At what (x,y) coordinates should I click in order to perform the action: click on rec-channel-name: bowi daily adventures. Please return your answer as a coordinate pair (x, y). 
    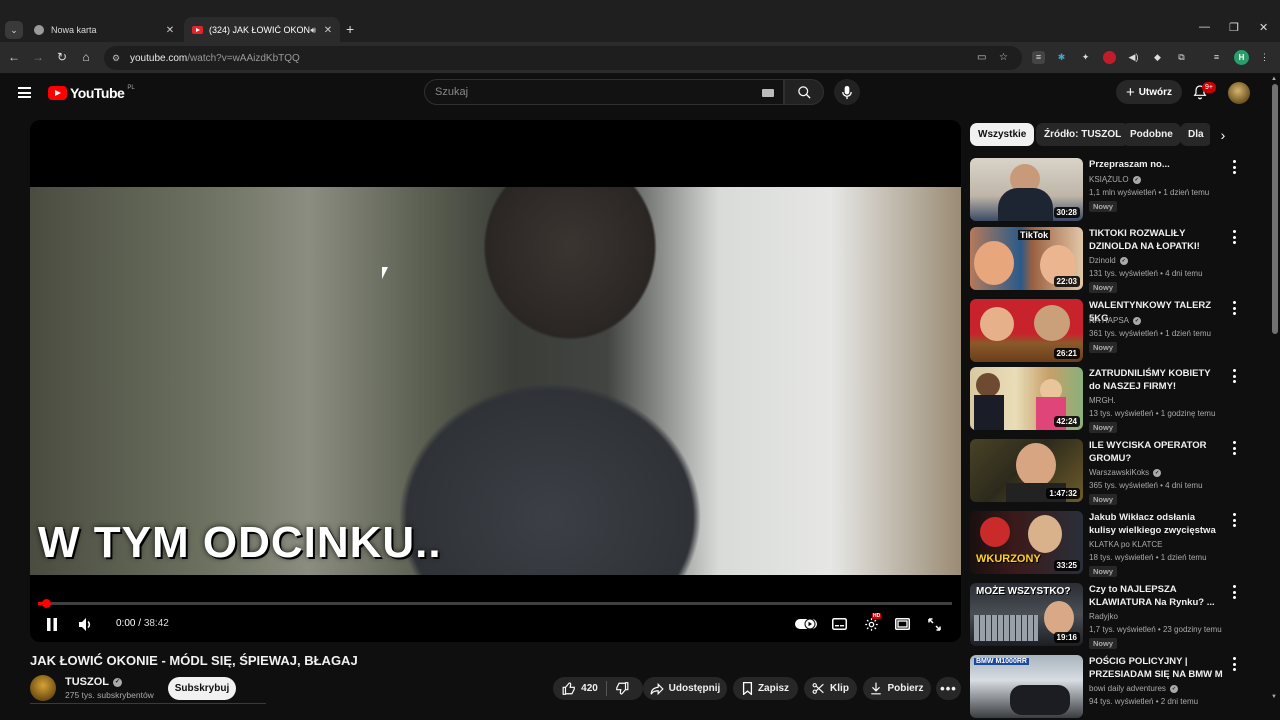
    Looking at the image, I should click on (1127, 688).